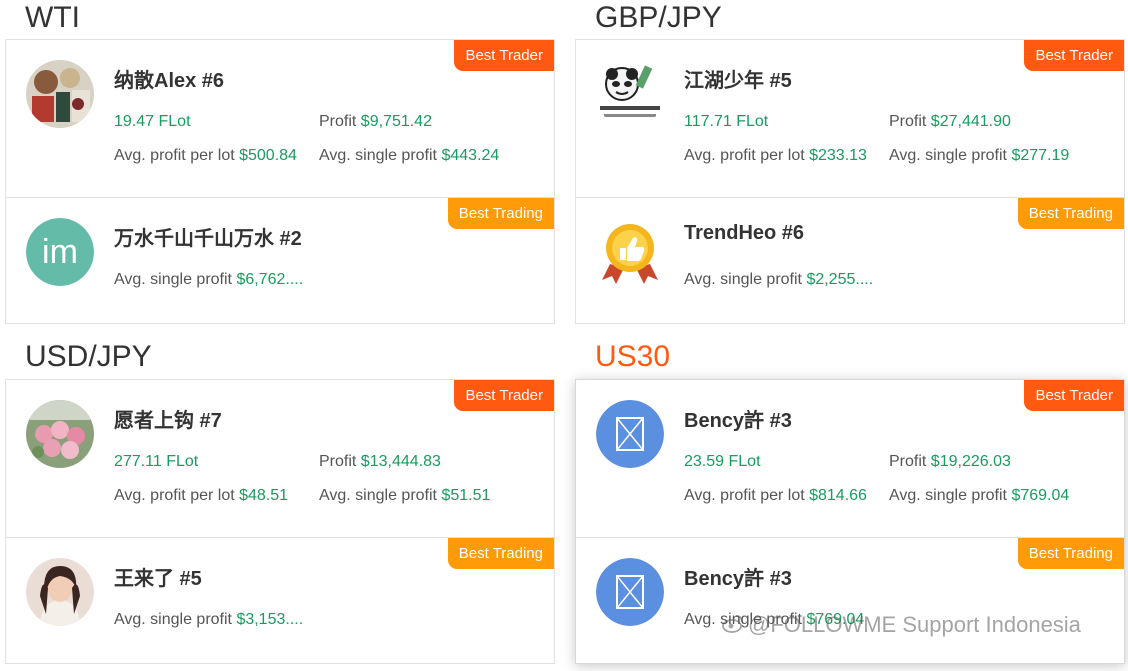 This screenshot has height=671, width=1128. I want to click on lots-stat: 23.59 FLot, so click(722, 462).